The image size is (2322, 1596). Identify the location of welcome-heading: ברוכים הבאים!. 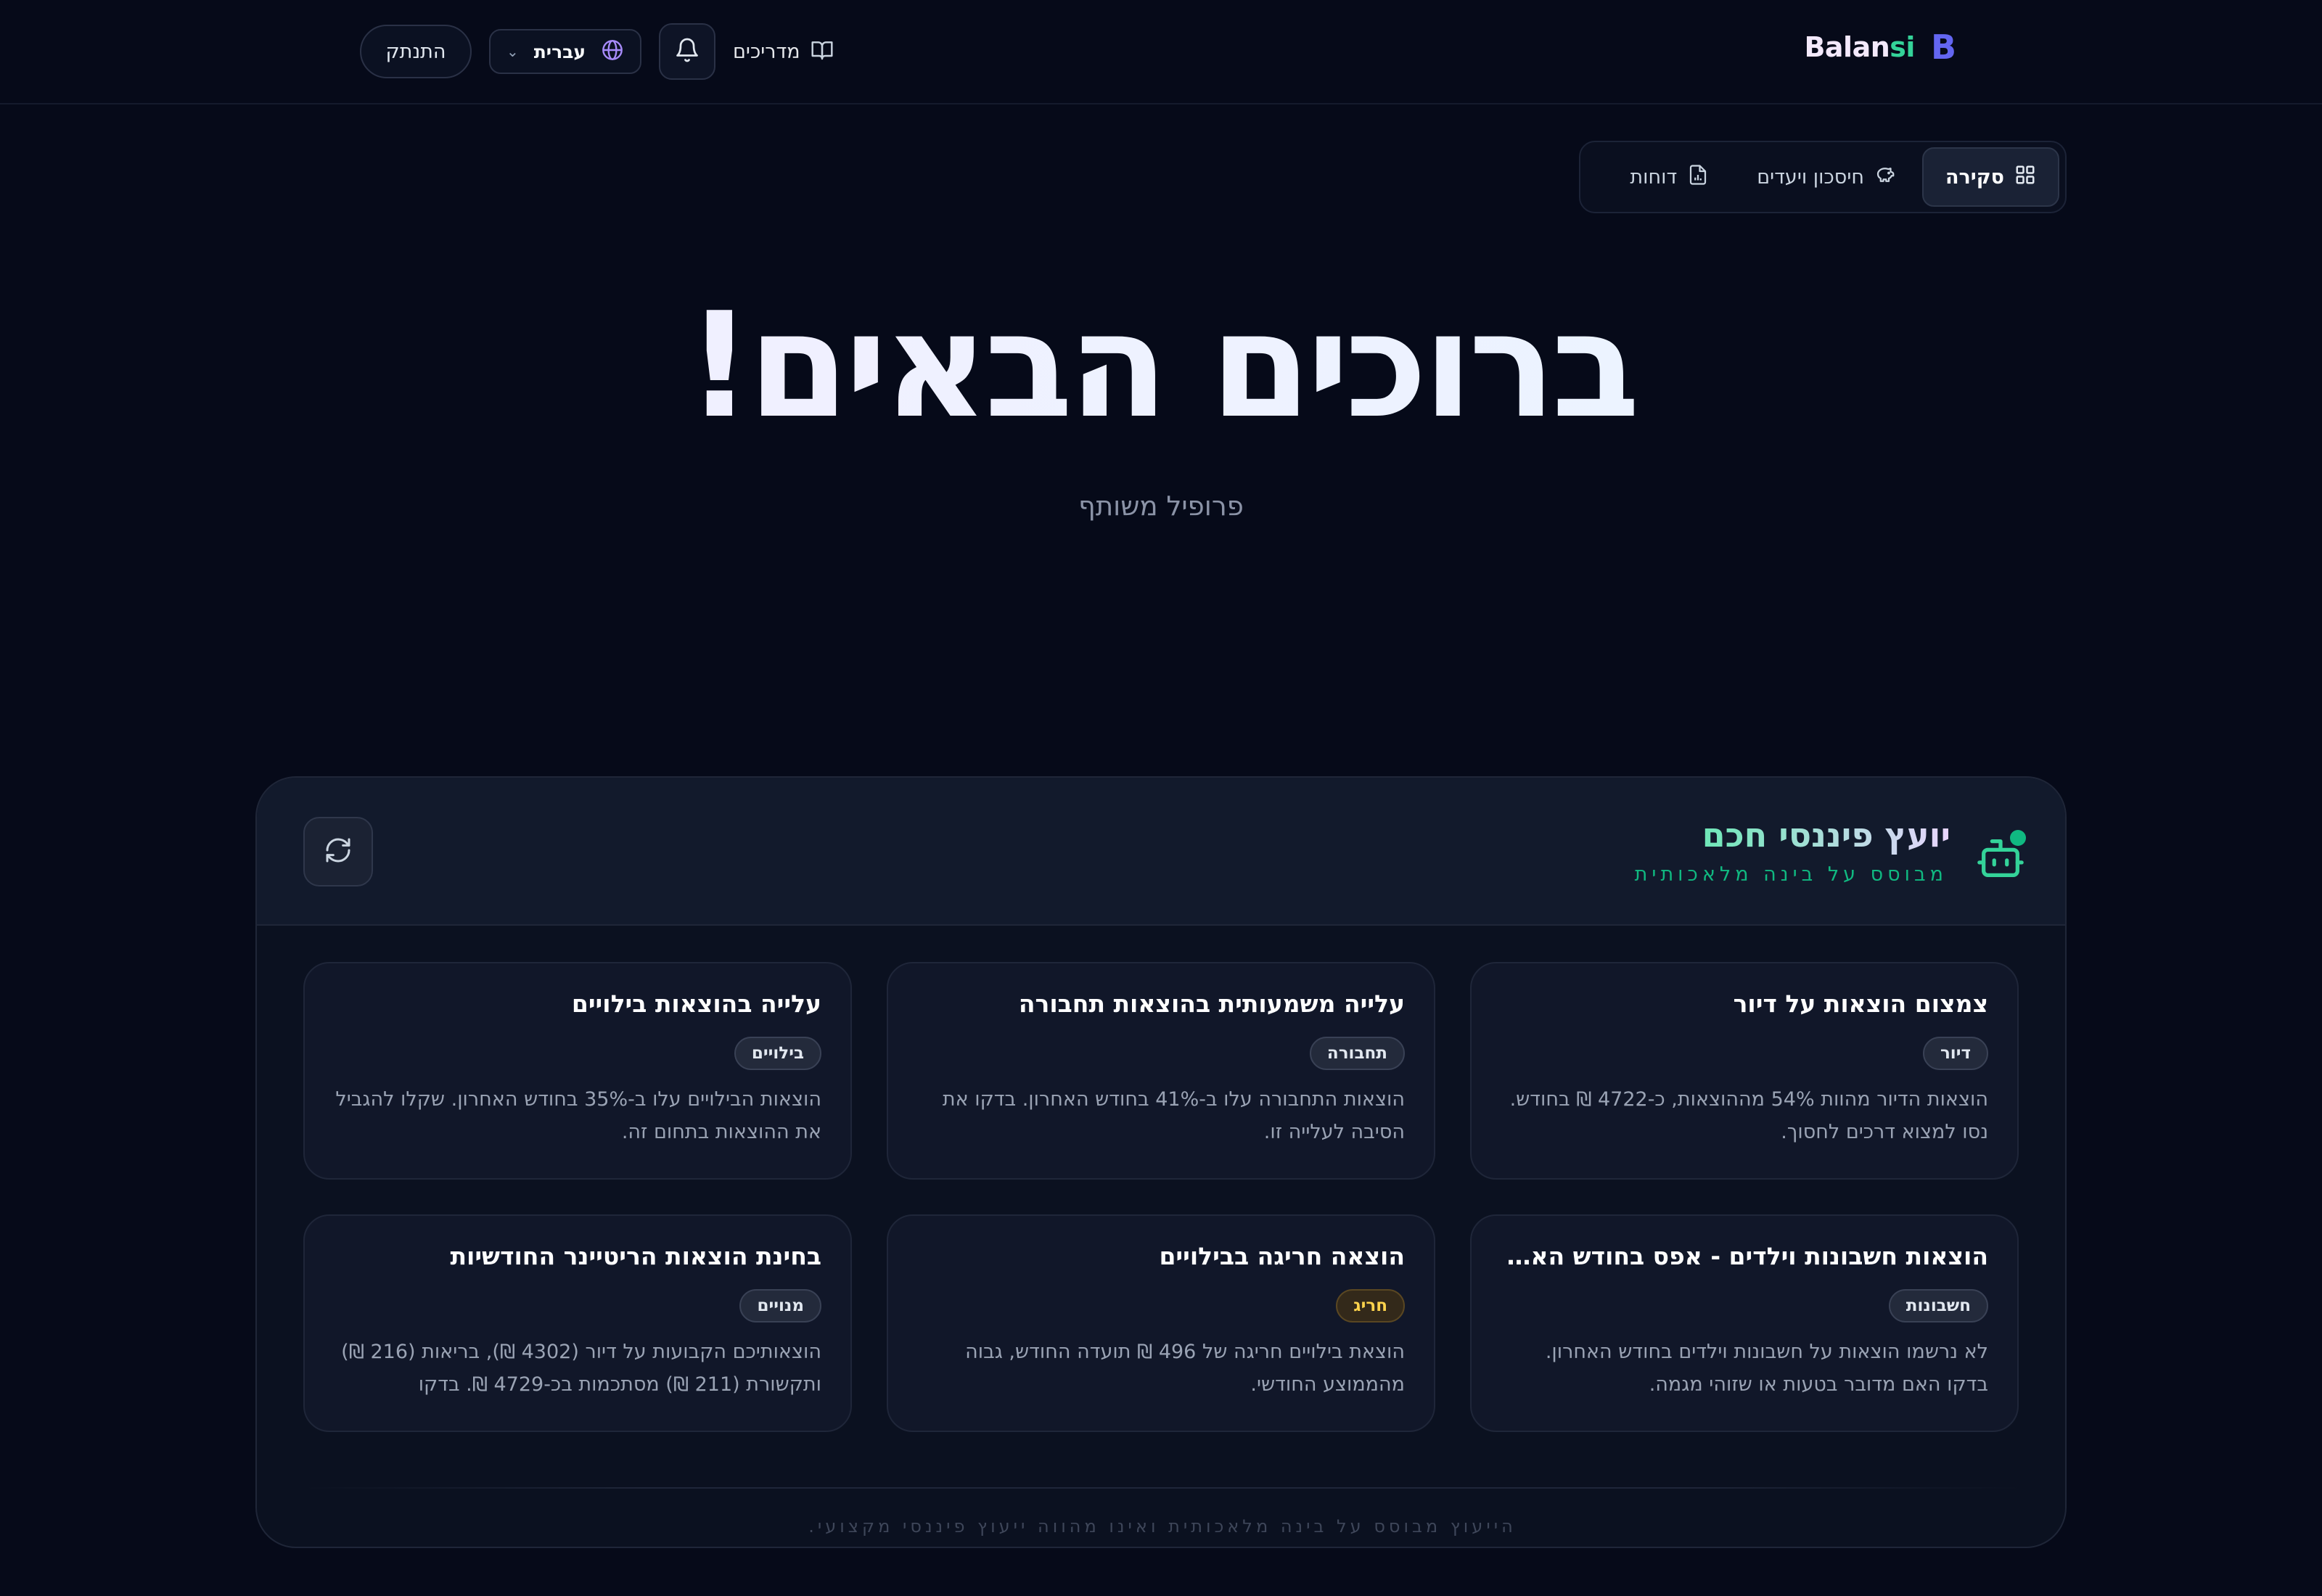
(1161, 367).